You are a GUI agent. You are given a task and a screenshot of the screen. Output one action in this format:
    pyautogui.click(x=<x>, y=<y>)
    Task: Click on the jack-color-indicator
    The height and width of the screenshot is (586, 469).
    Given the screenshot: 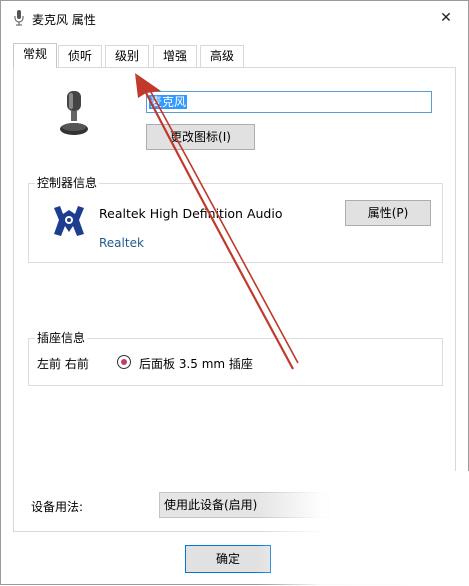 What is the action you would take?
    pyautogui.click(x=124, y=362)
    